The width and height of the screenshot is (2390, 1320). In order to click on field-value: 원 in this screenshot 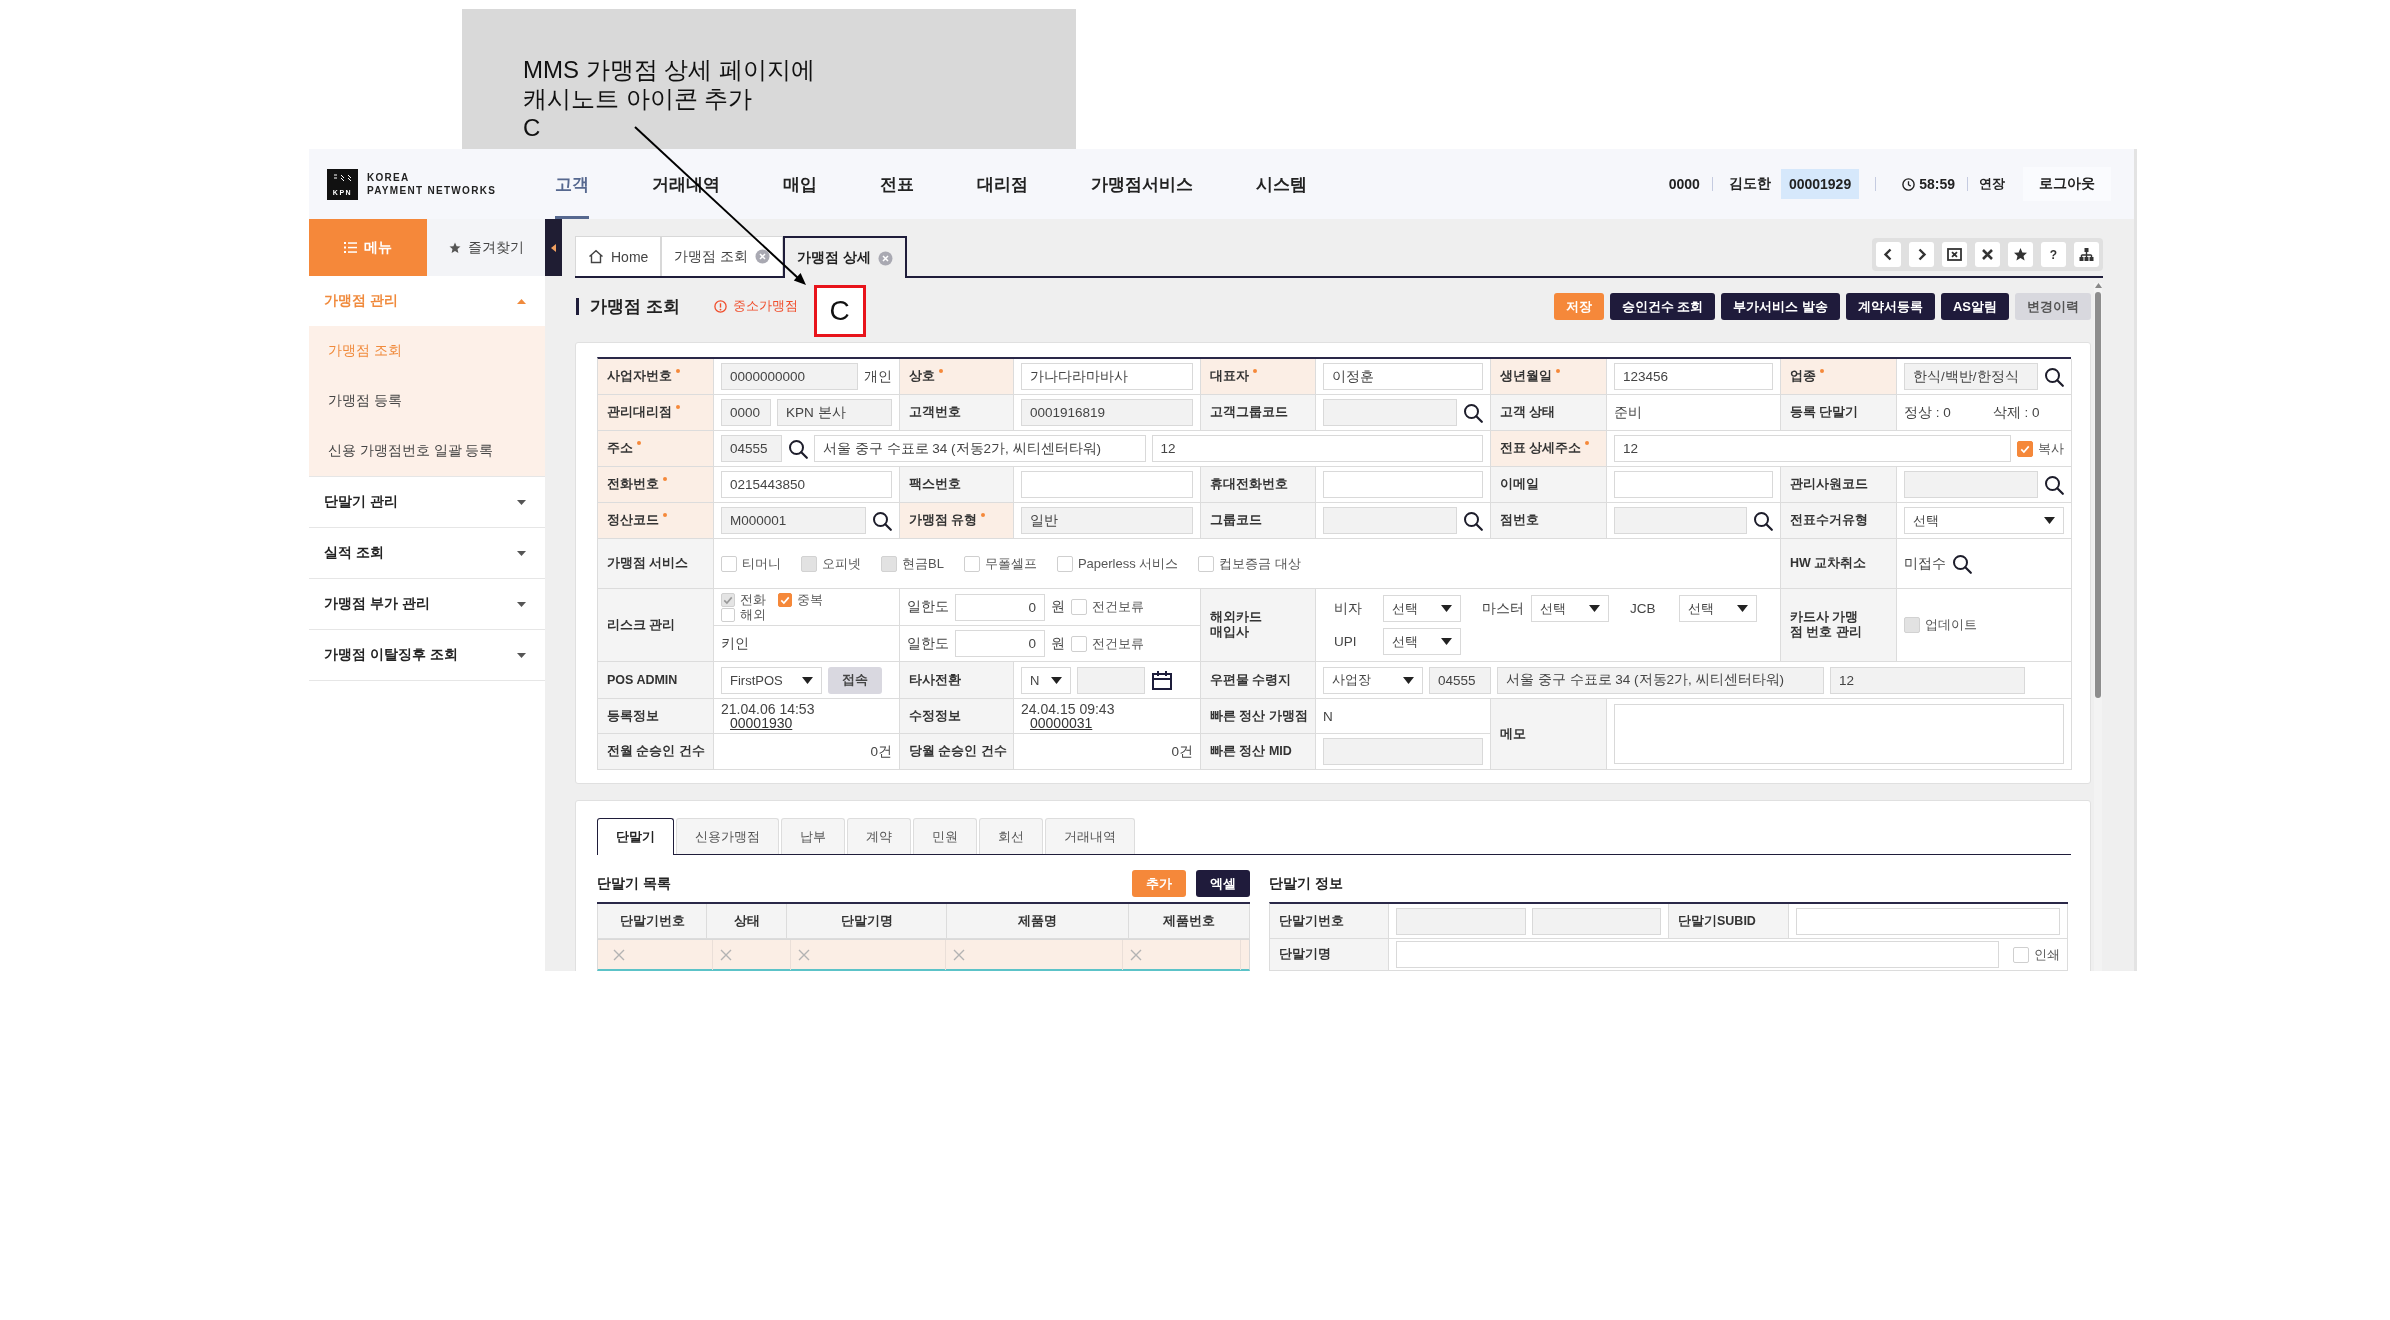, I will do `click(1058, 643)`.